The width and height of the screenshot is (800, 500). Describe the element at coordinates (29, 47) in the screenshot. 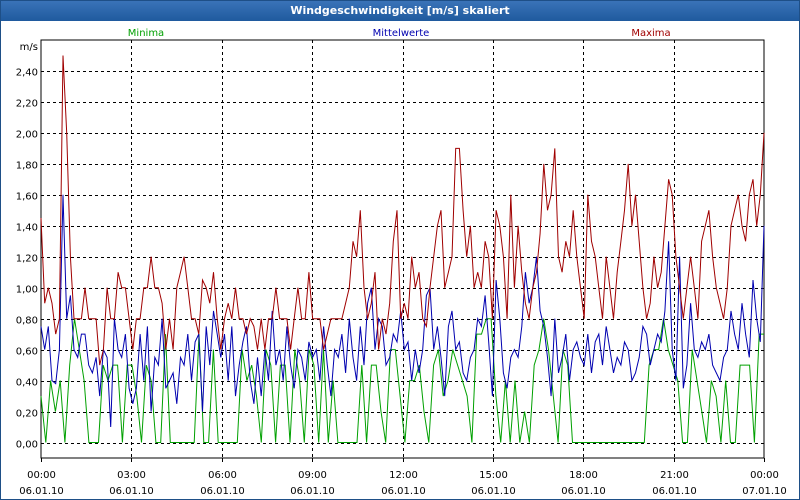

I see `y-axis-unit-label: m/s` at that location.